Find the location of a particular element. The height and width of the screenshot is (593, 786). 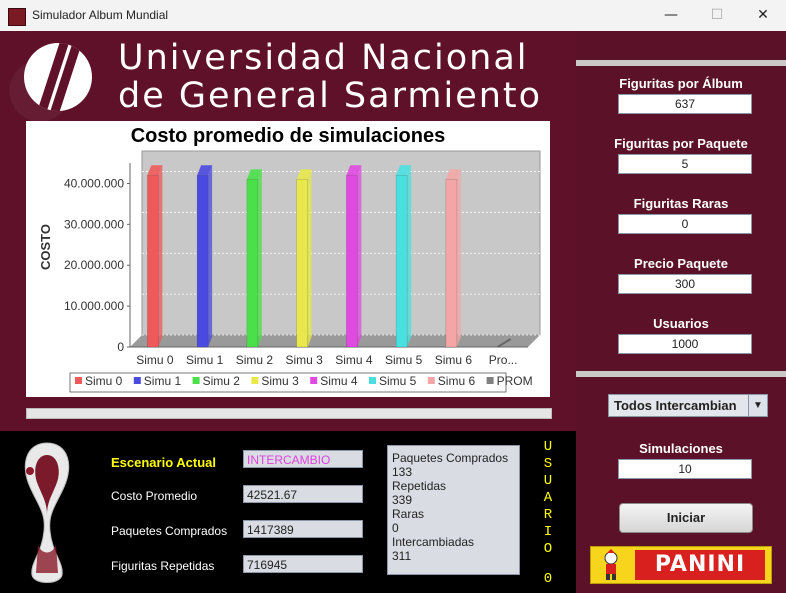

x-tick-label: Simu 4 is located at coordinates (354, 360).